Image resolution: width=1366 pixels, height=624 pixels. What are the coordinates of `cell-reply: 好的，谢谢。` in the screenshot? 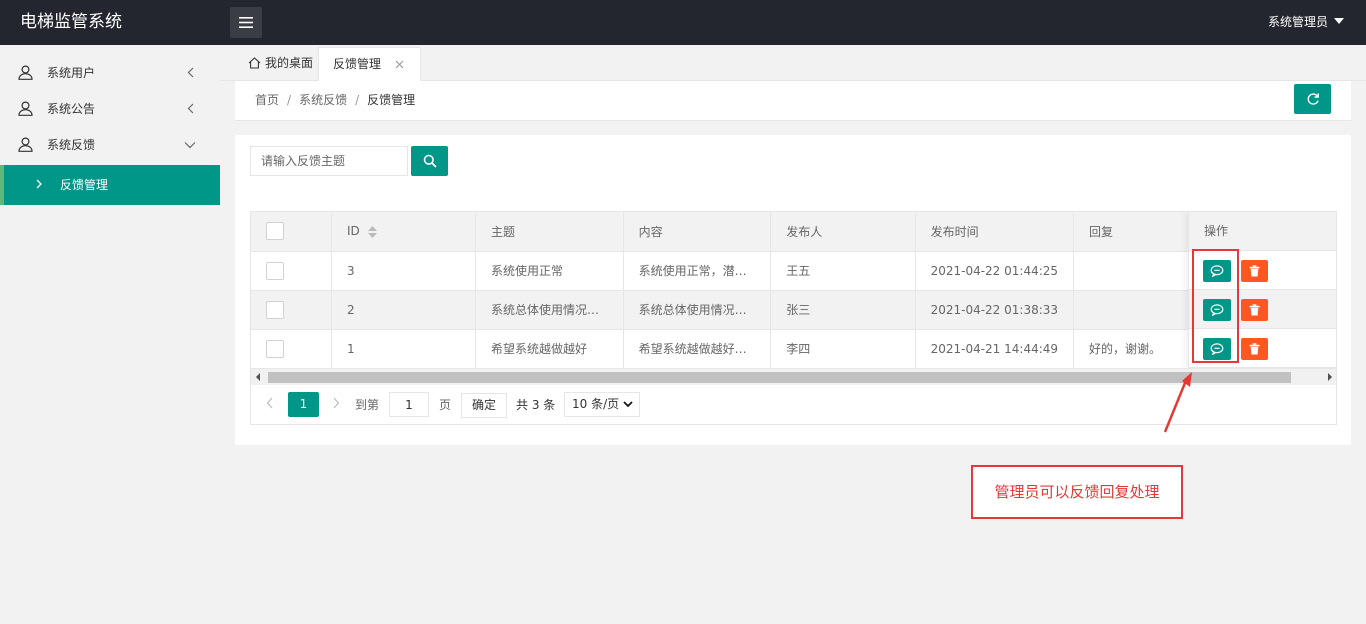 It's located at (1132, 349).